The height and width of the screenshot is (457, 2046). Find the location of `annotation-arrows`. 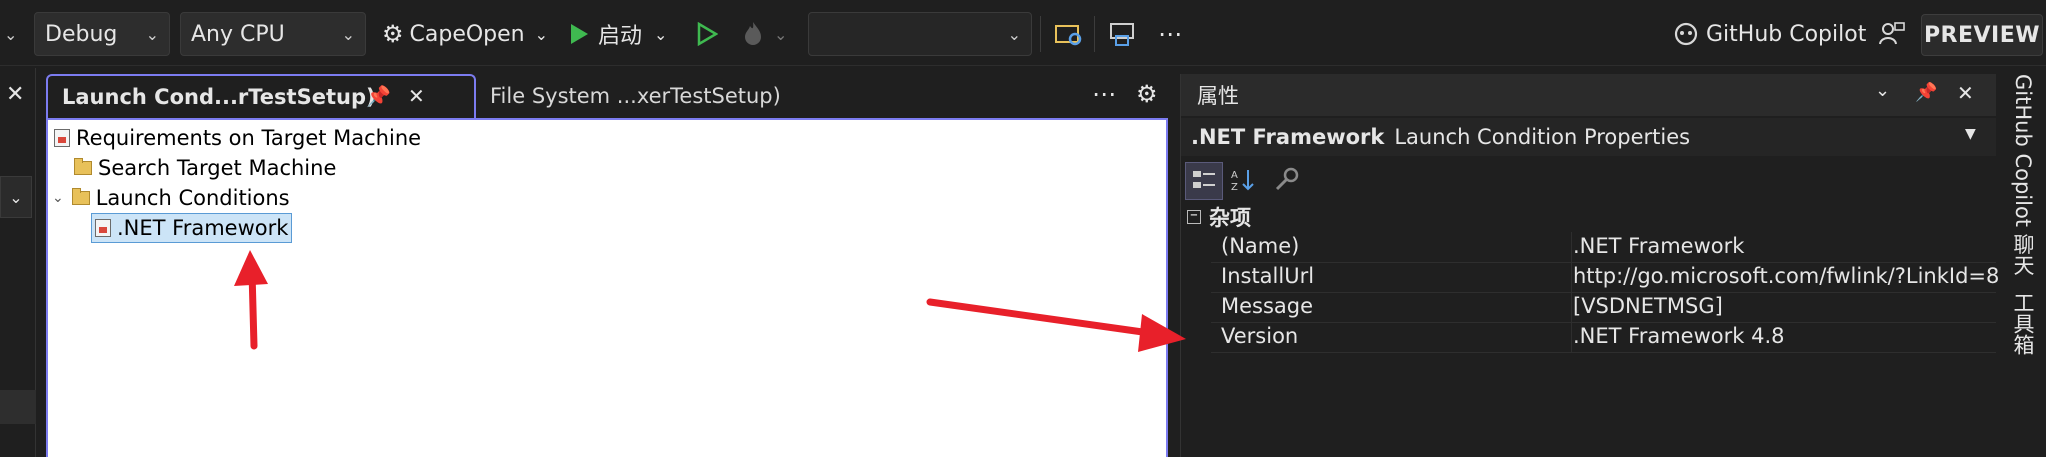

annotation-arrows is located at coordinates (710, 301).